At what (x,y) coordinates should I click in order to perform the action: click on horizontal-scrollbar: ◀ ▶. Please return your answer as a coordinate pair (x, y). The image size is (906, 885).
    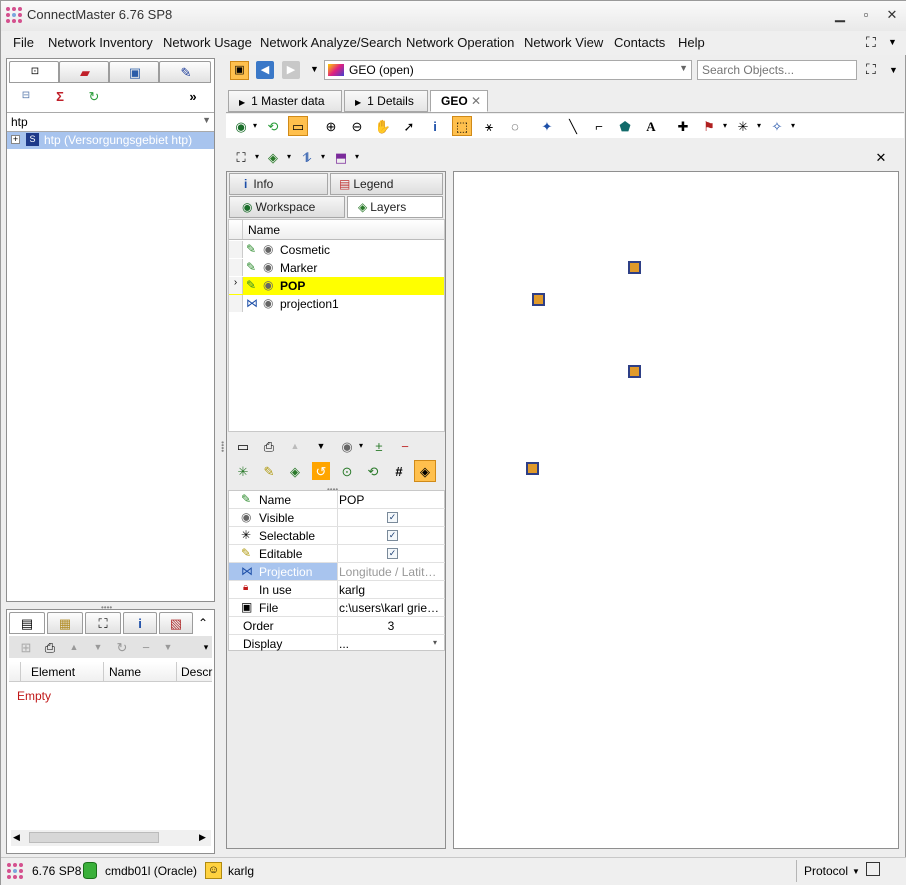
    Looking at the image, I should click on (111, 838).